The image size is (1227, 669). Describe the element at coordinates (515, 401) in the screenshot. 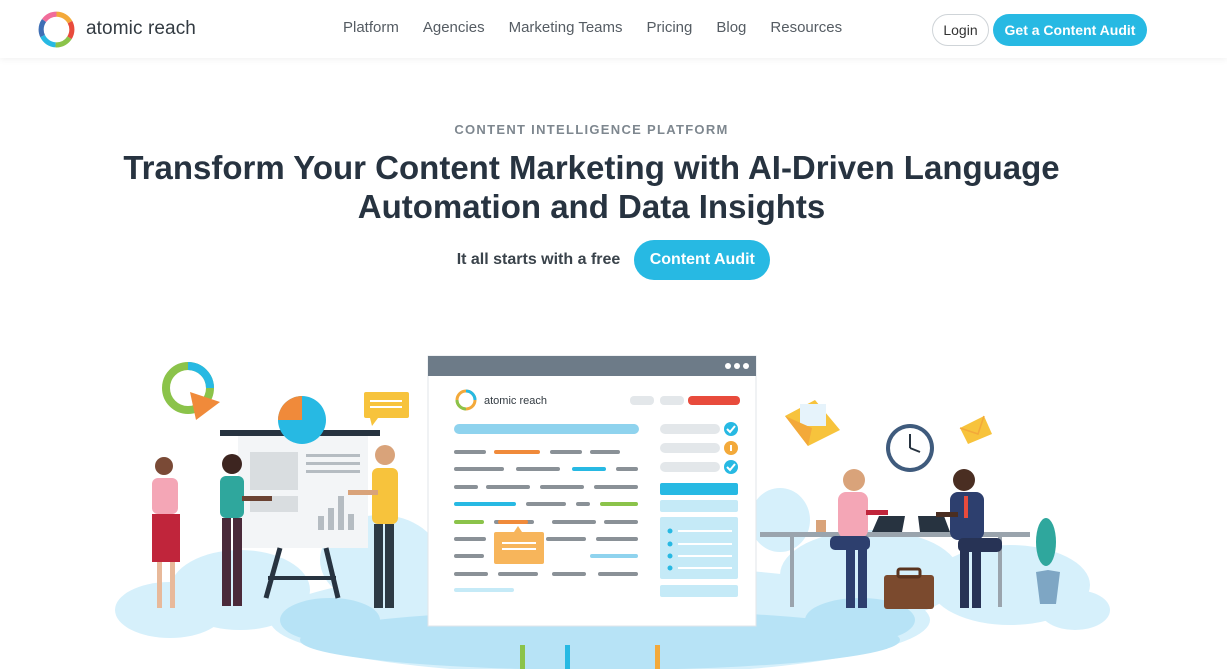

I see `app-logo-text: atomic reach` at that location.